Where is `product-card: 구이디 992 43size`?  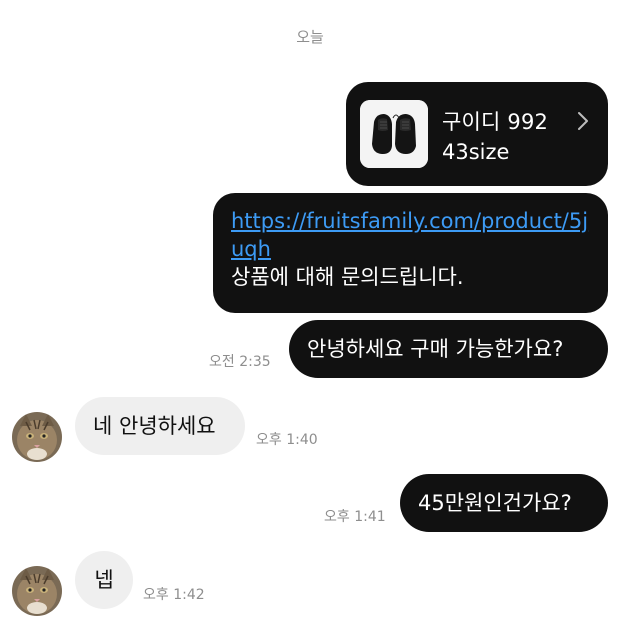 product-card: 구이디 992 43size is located at coordinates (477, 134).